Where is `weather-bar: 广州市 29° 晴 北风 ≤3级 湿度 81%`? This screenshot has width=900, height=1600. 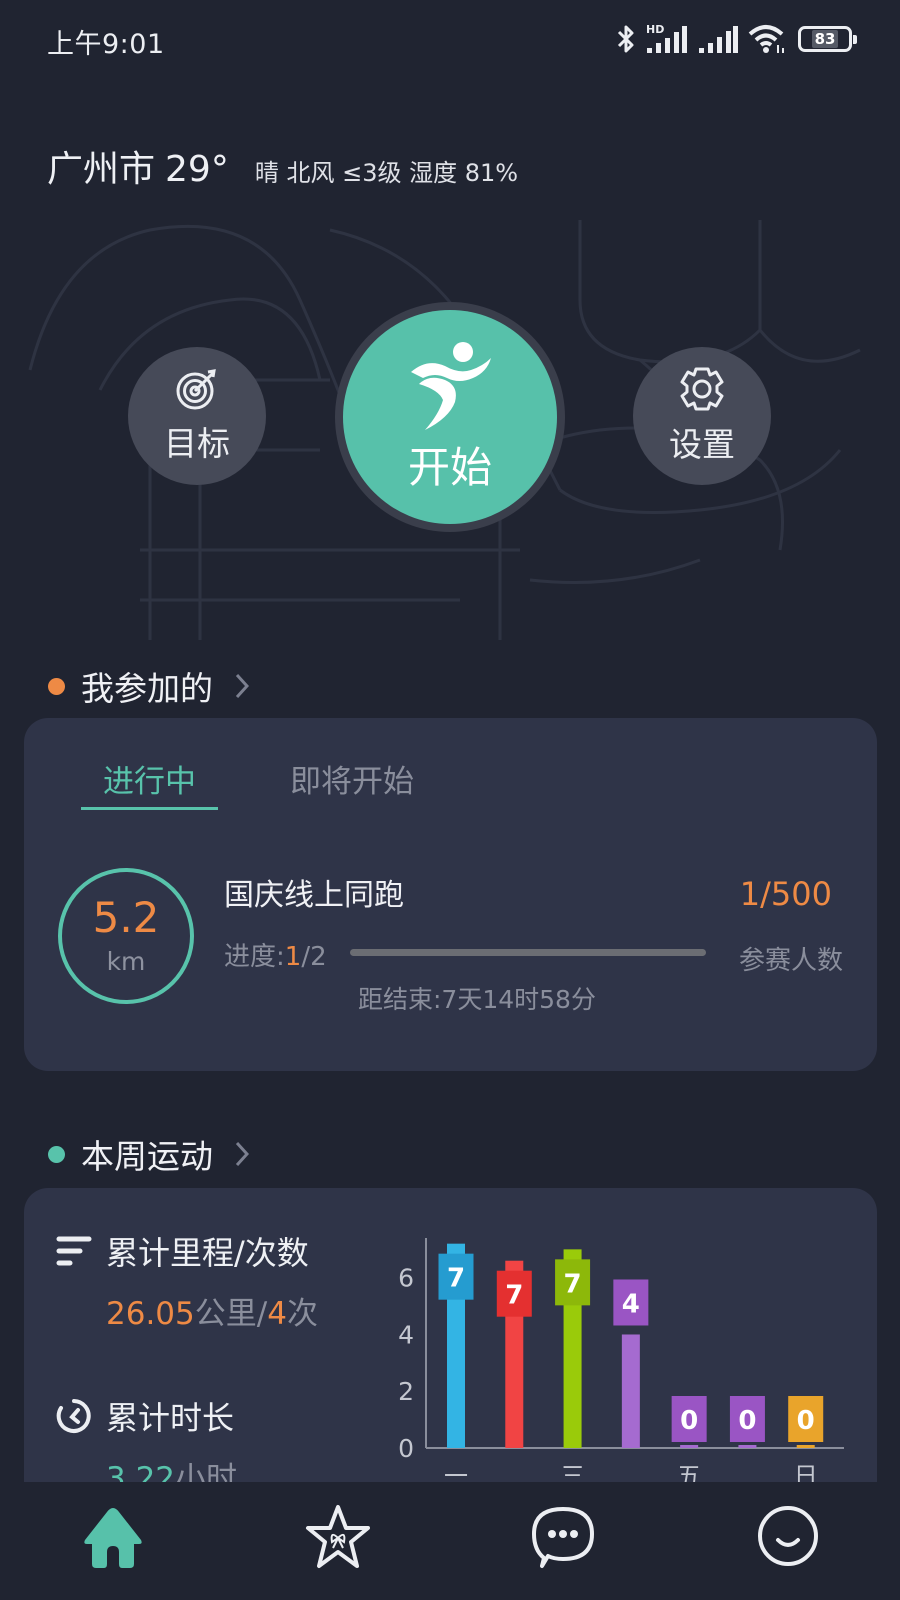
weather-bar: 广州市 29° 晴 北风 ≤3级 湿度 81% is located at coordinates (282, 166).